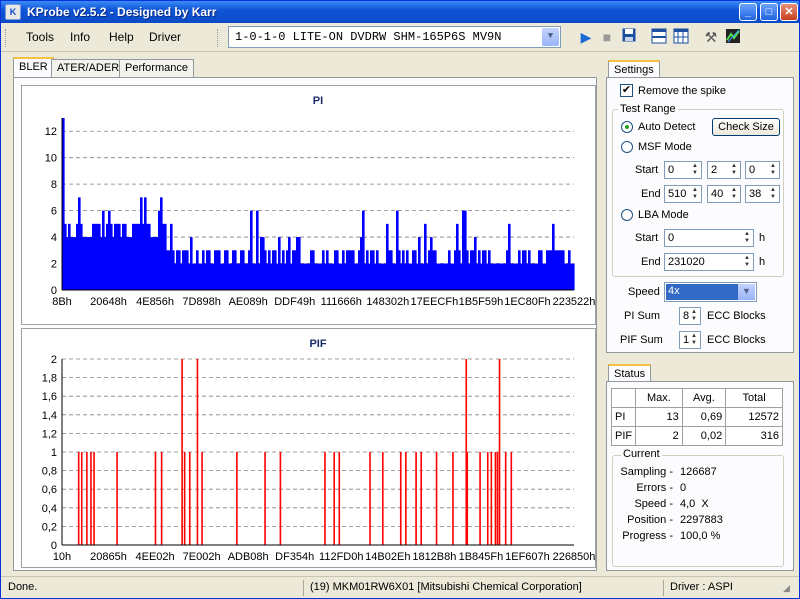 This screenshot has width=800, height=599. What do you see at coordinates (651, 194) in the screenshot?
I see `msf-end-label: End` at bounding box center [651, 194].